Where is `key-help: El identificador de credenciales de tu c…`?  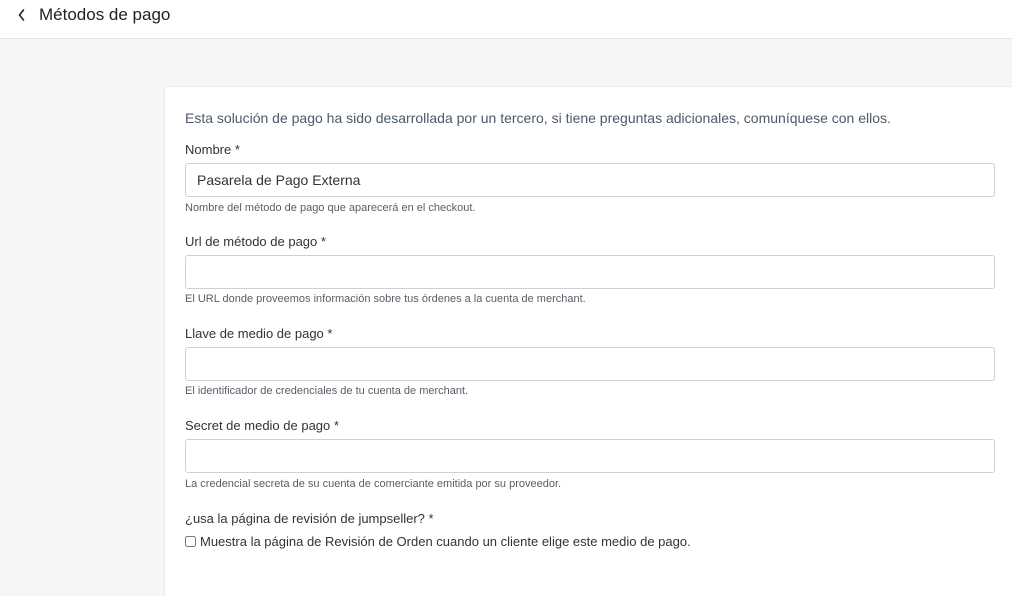
key-help: El identificador de credenciales de tu c… is located at coordinates (327, 391).